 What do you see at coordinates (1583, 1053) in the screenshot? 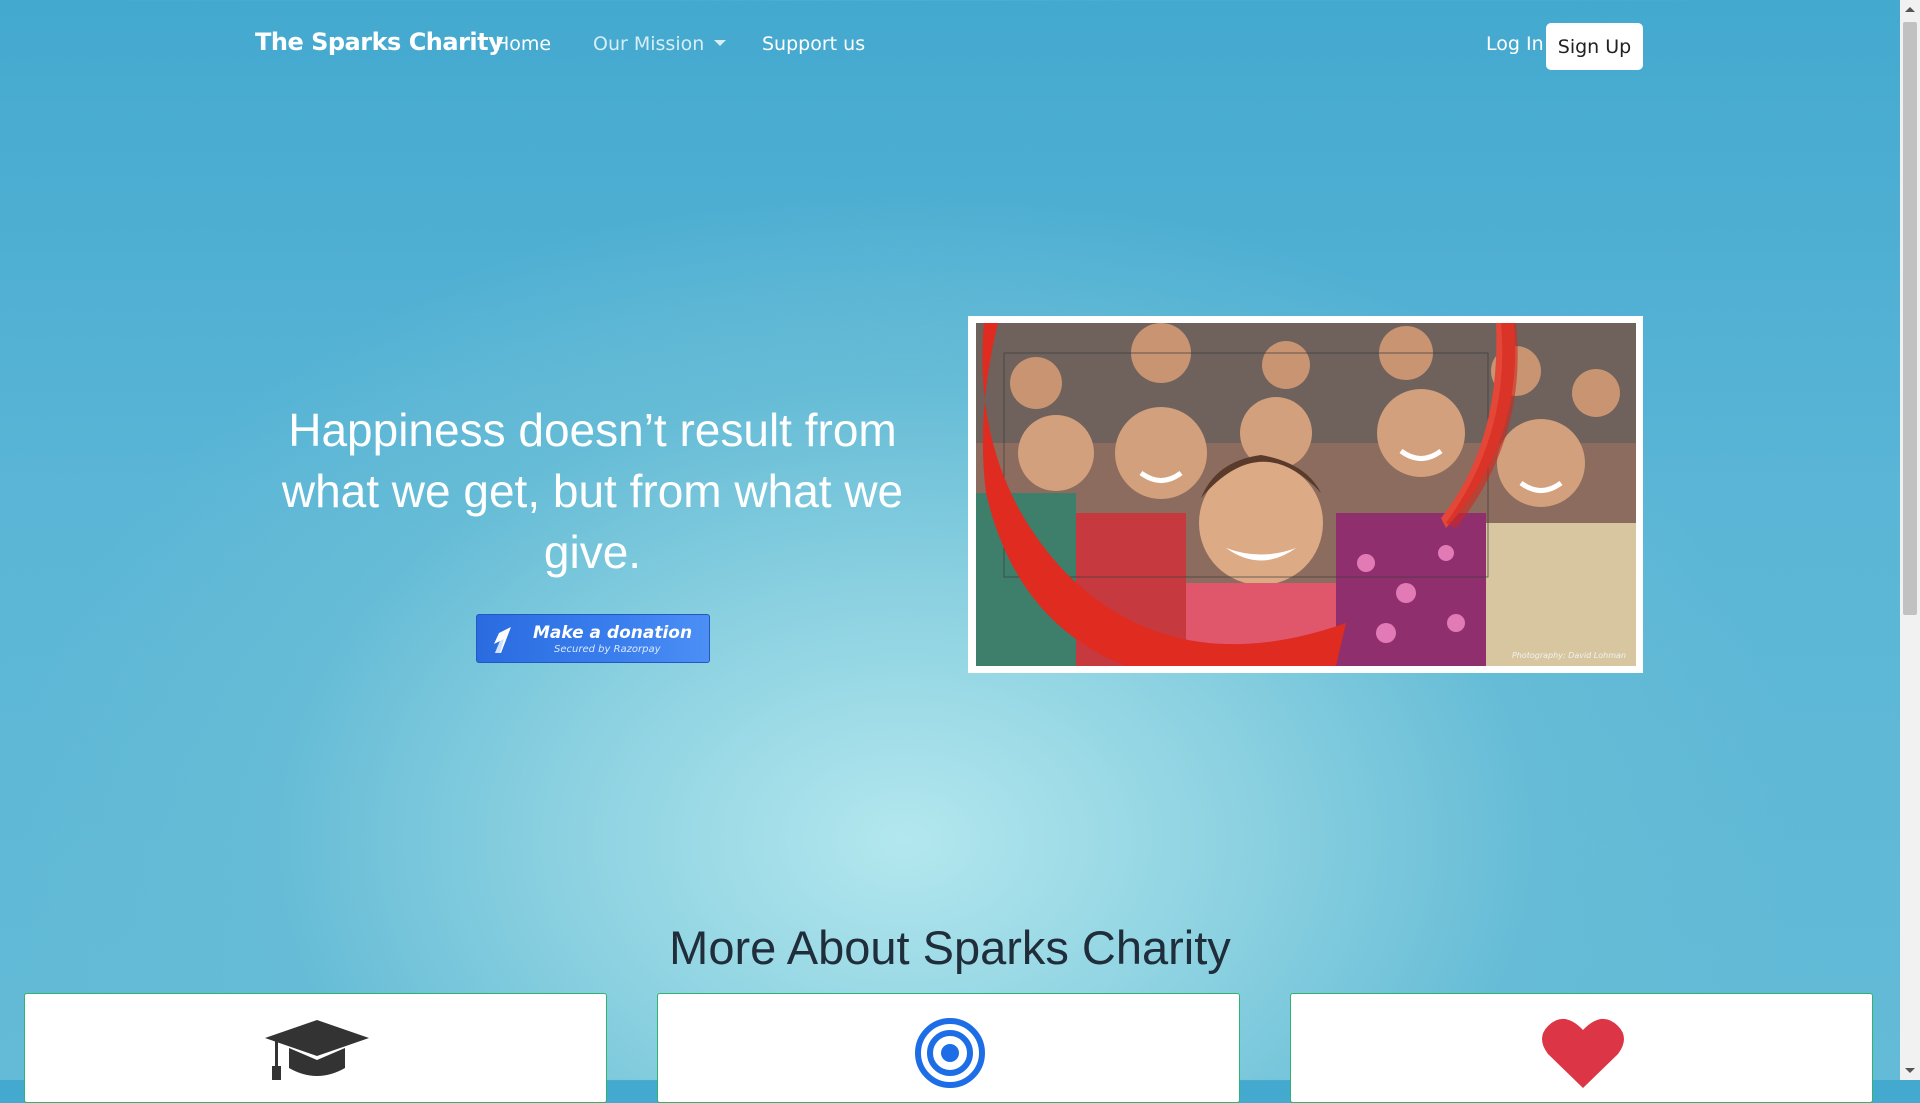
I see `heart-icon` at bounding box center [1583, 1053].